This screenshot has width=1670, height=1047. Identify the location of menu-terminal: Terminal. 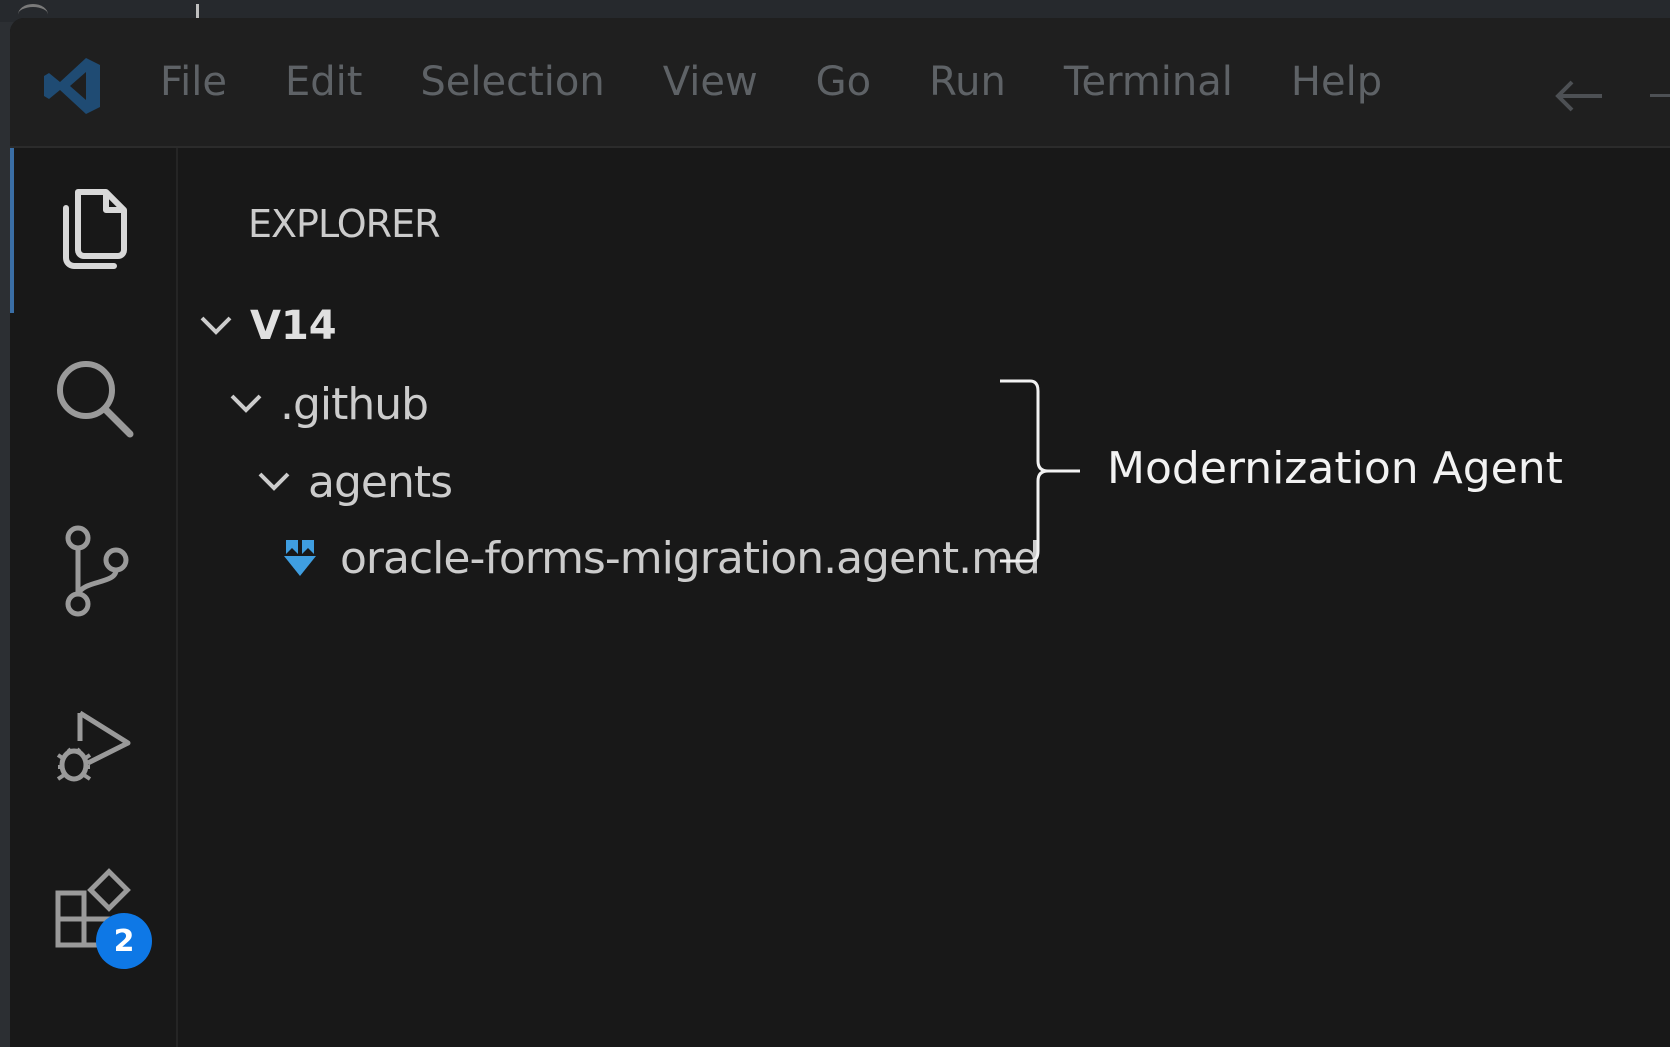
(1148, 82).